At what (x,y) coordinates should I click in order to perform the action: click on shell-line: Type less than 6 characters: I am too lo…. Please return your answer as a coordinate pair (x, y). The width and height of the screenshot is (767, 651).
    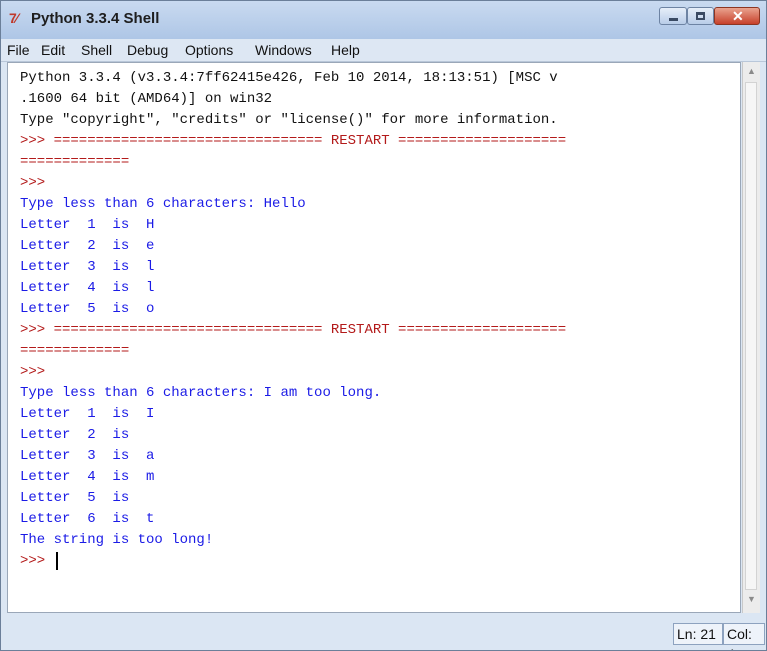
    Looking at the image, I should click on (201, 393).